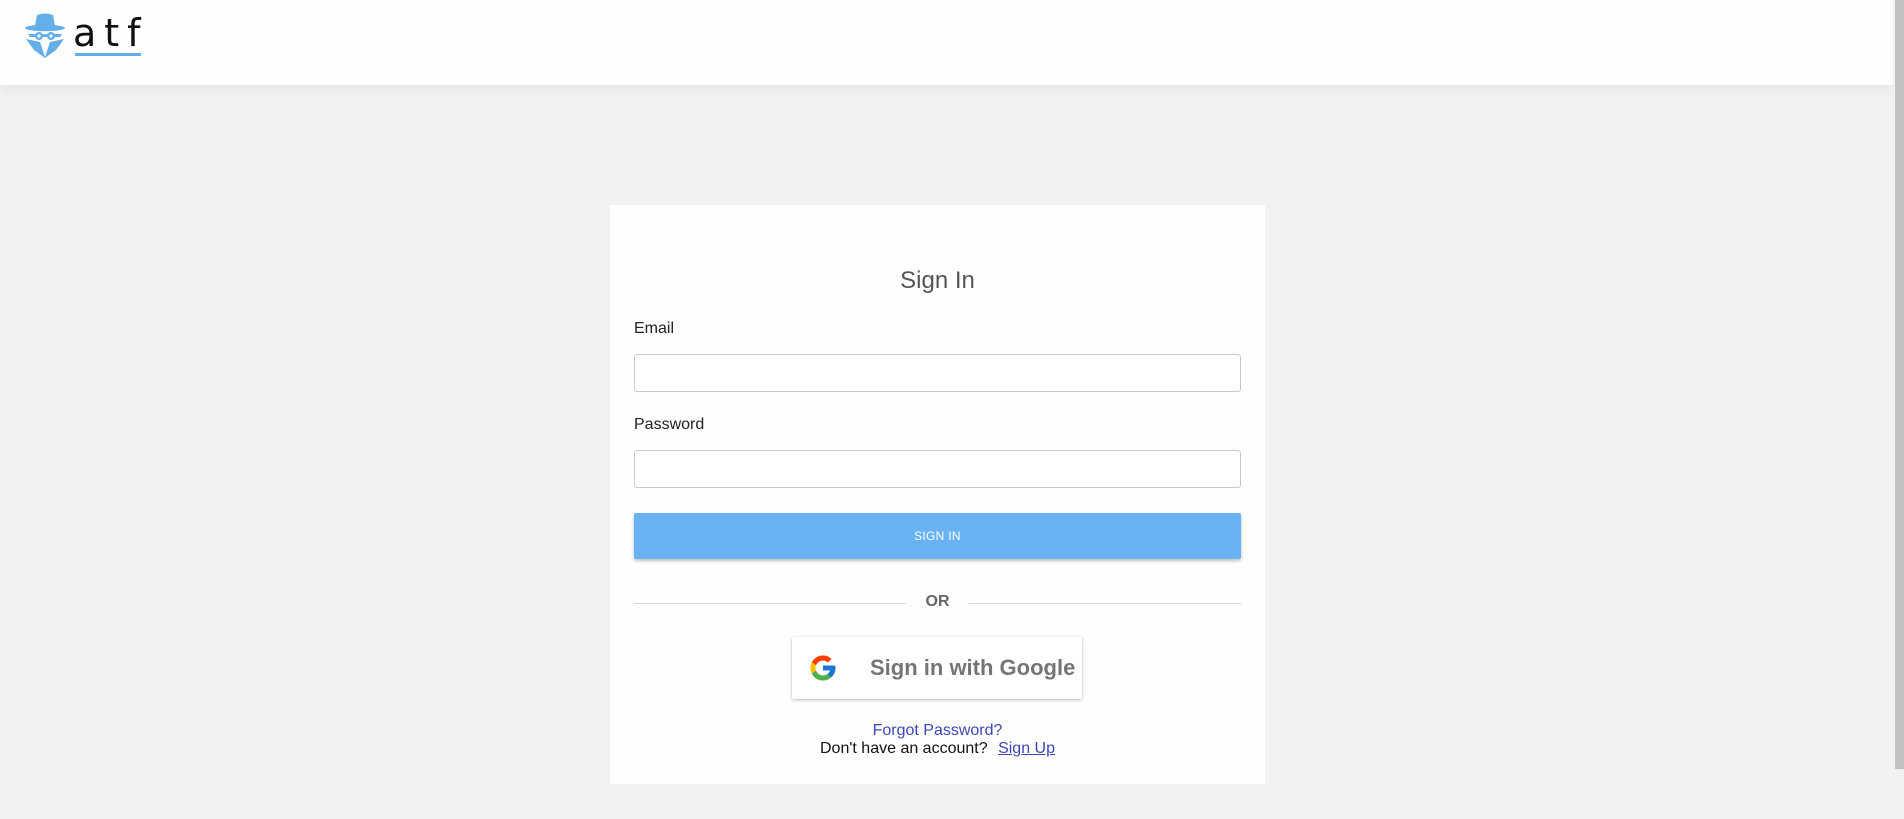 The width and height of the screenshot is (1904, 819). I want to click on google-g-icon, so click(823, 668).